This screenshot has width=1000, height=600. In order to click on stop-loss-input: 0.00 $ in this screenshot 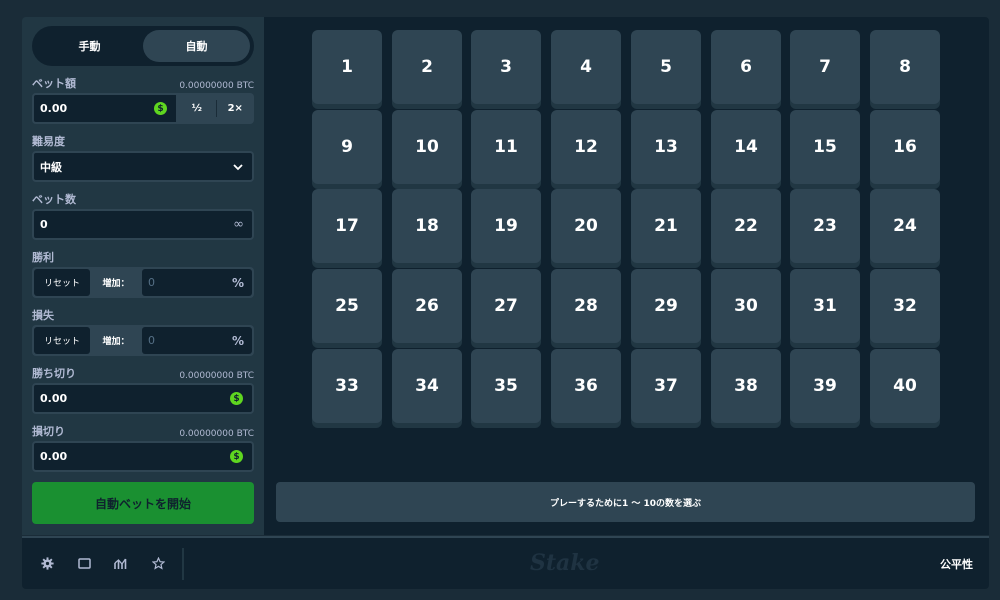, I will do `click(143, 456)`.